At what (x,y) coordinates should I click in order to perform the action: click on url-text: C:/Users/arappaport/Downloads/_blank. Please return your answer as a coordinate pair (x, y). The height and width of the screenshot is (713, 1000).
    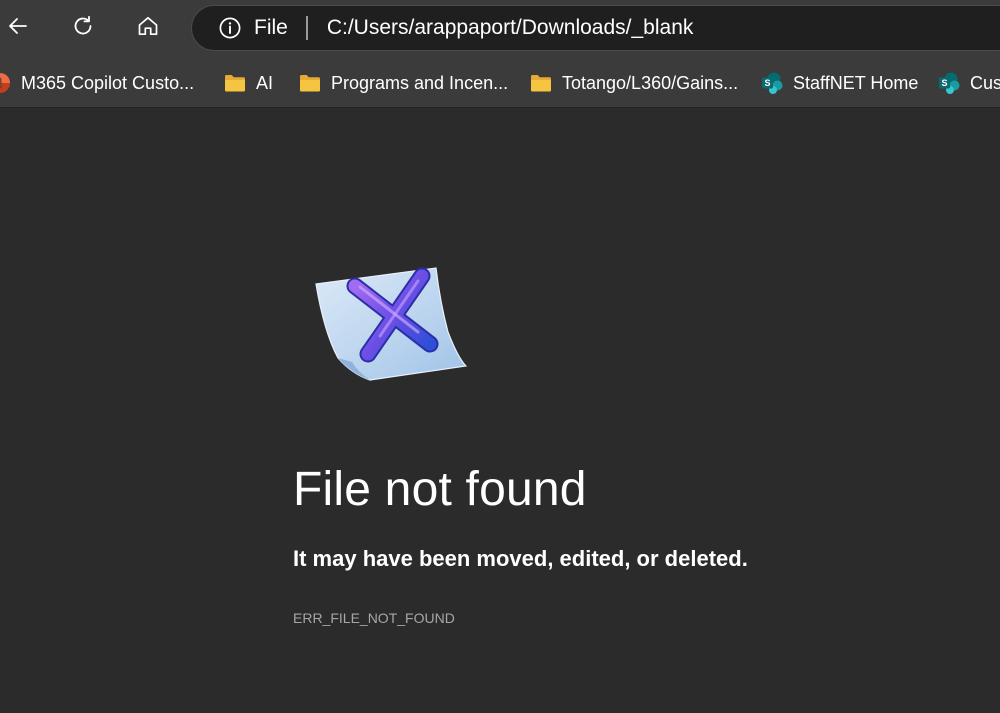
    Looking at the image, I should click on (510, 28).